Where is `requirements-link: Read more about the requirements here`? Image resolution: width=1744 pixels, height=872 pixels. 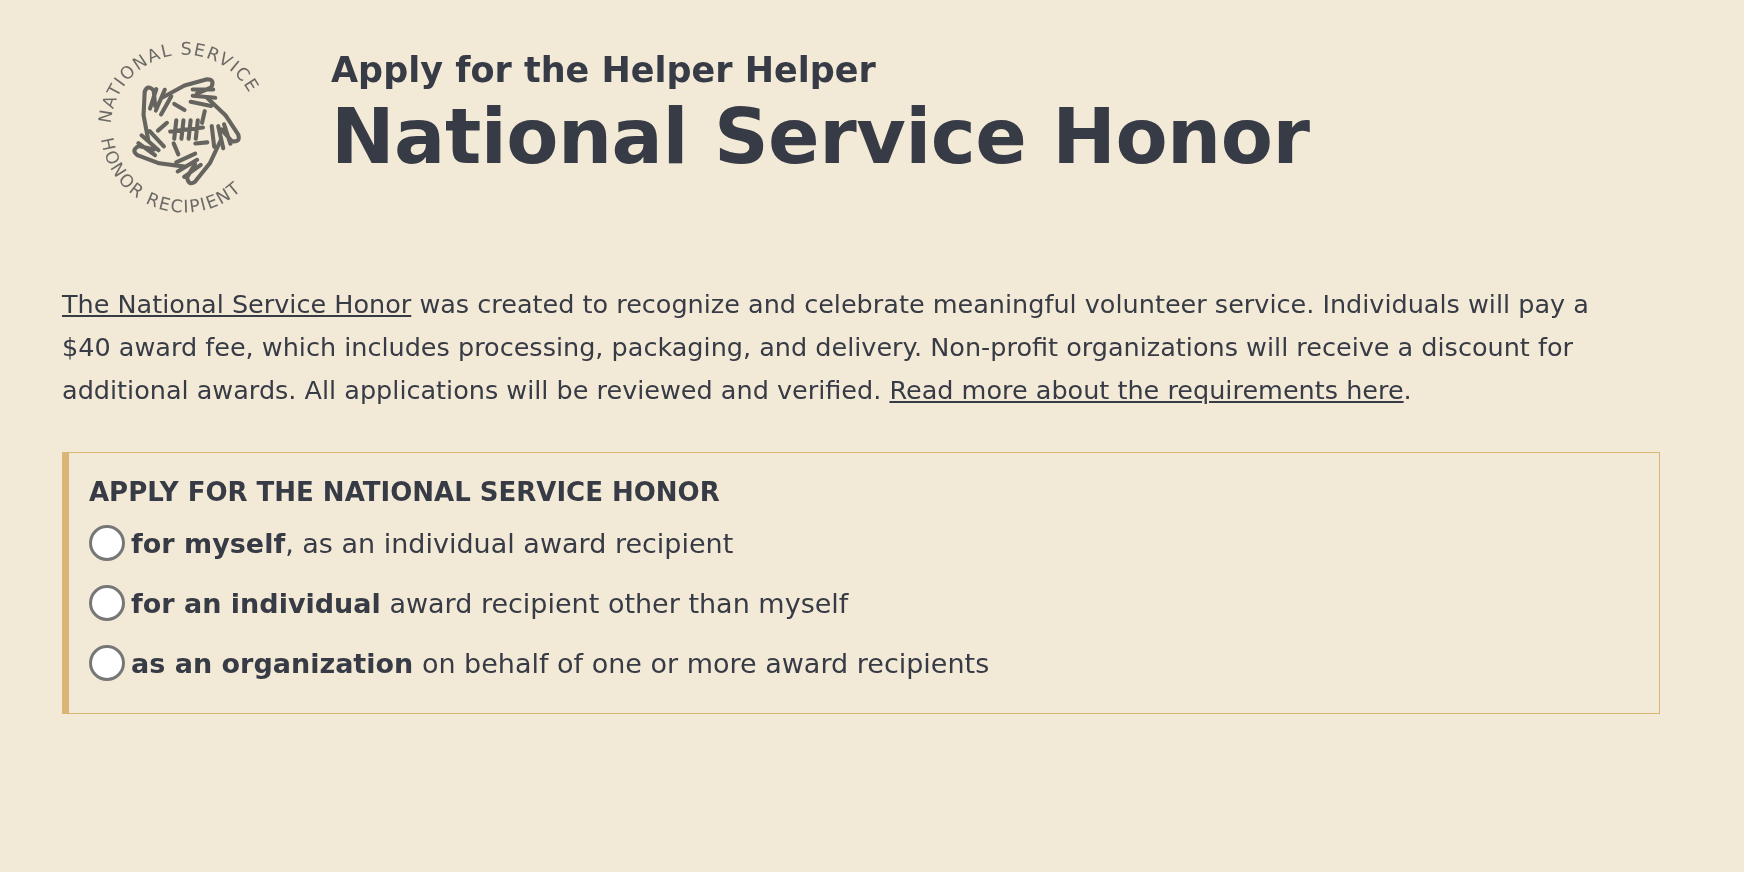 requirements-link: Read more about the requirements here is located at coordinates (1146, 390).